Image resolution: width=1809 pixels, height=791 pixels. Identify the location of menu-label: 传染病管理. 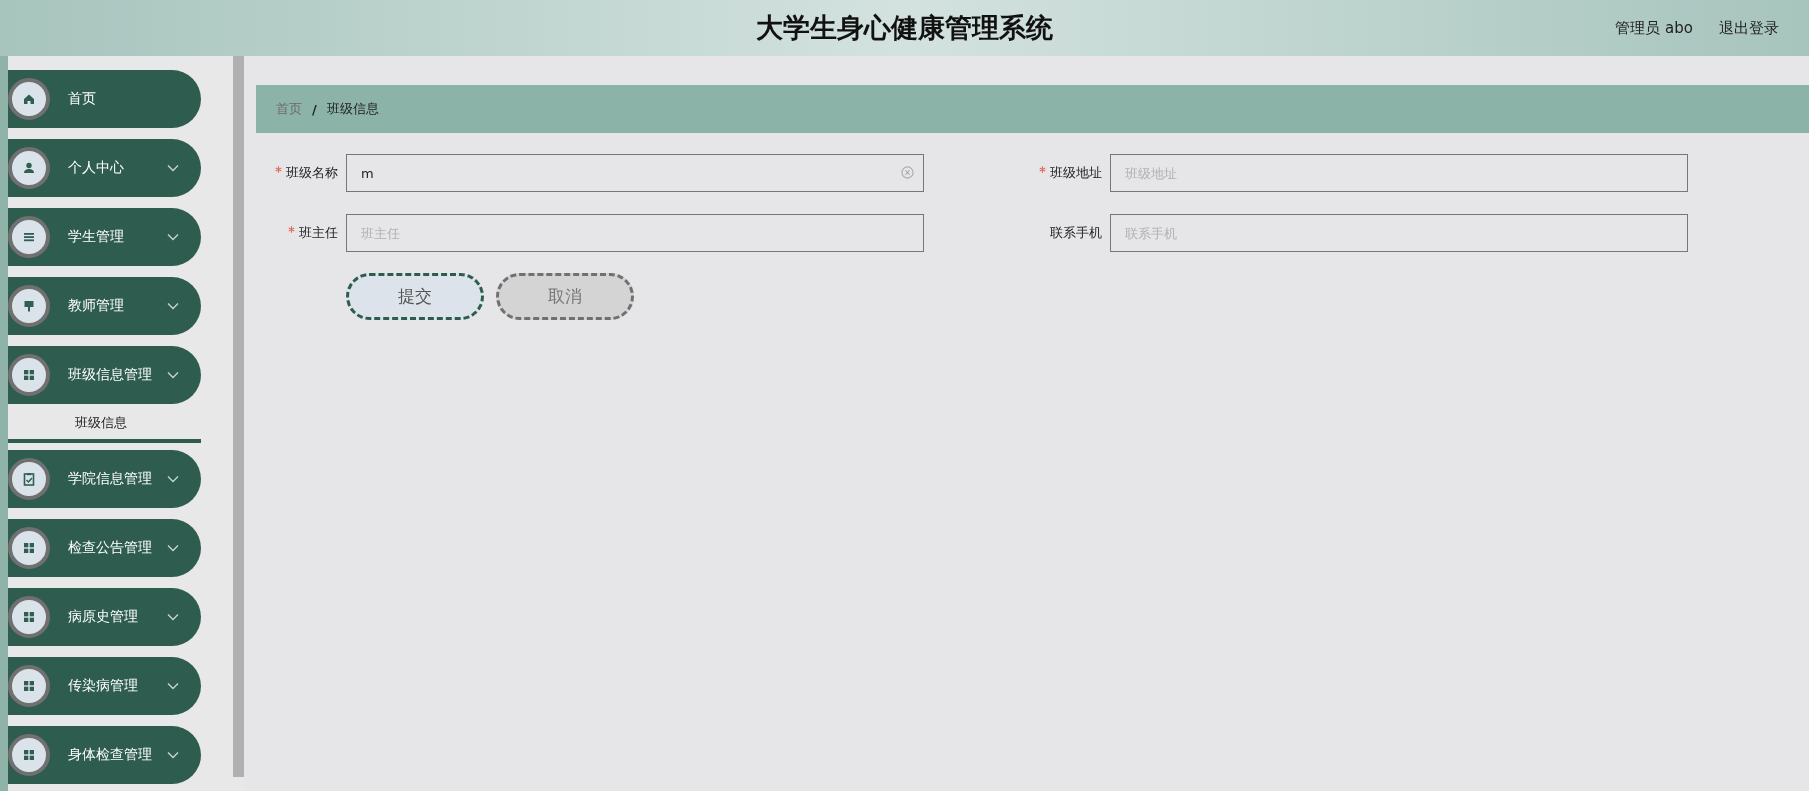
(103, 686).